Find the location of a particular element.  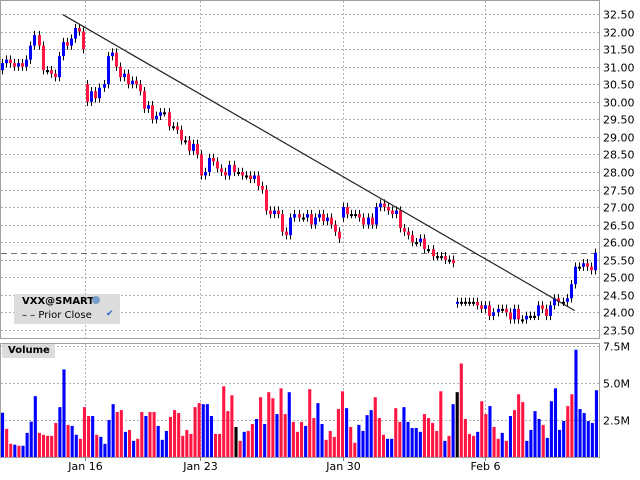

checkbox-checked-icon: ✔ is located at coordinates (110, 314).